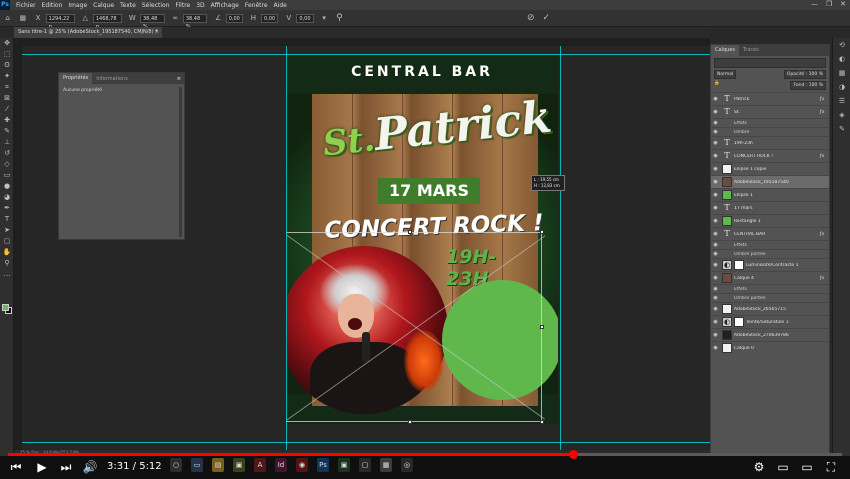  Describe the element at coordinates (751, 50) in the screenshot. I see `tab-paths: Tracés` at that location.